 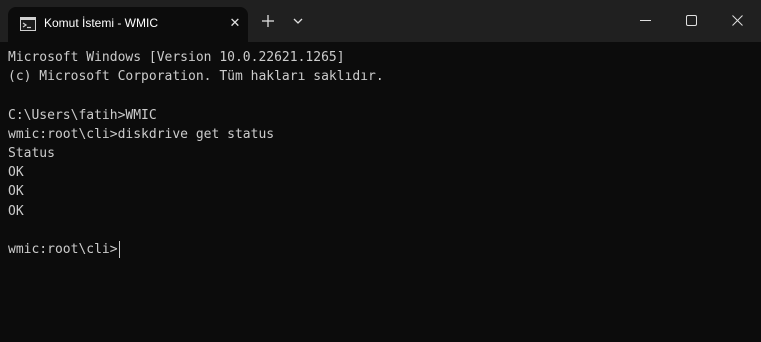 I want to click on tab-close-icon: ✕, so click(x=235, y=24).